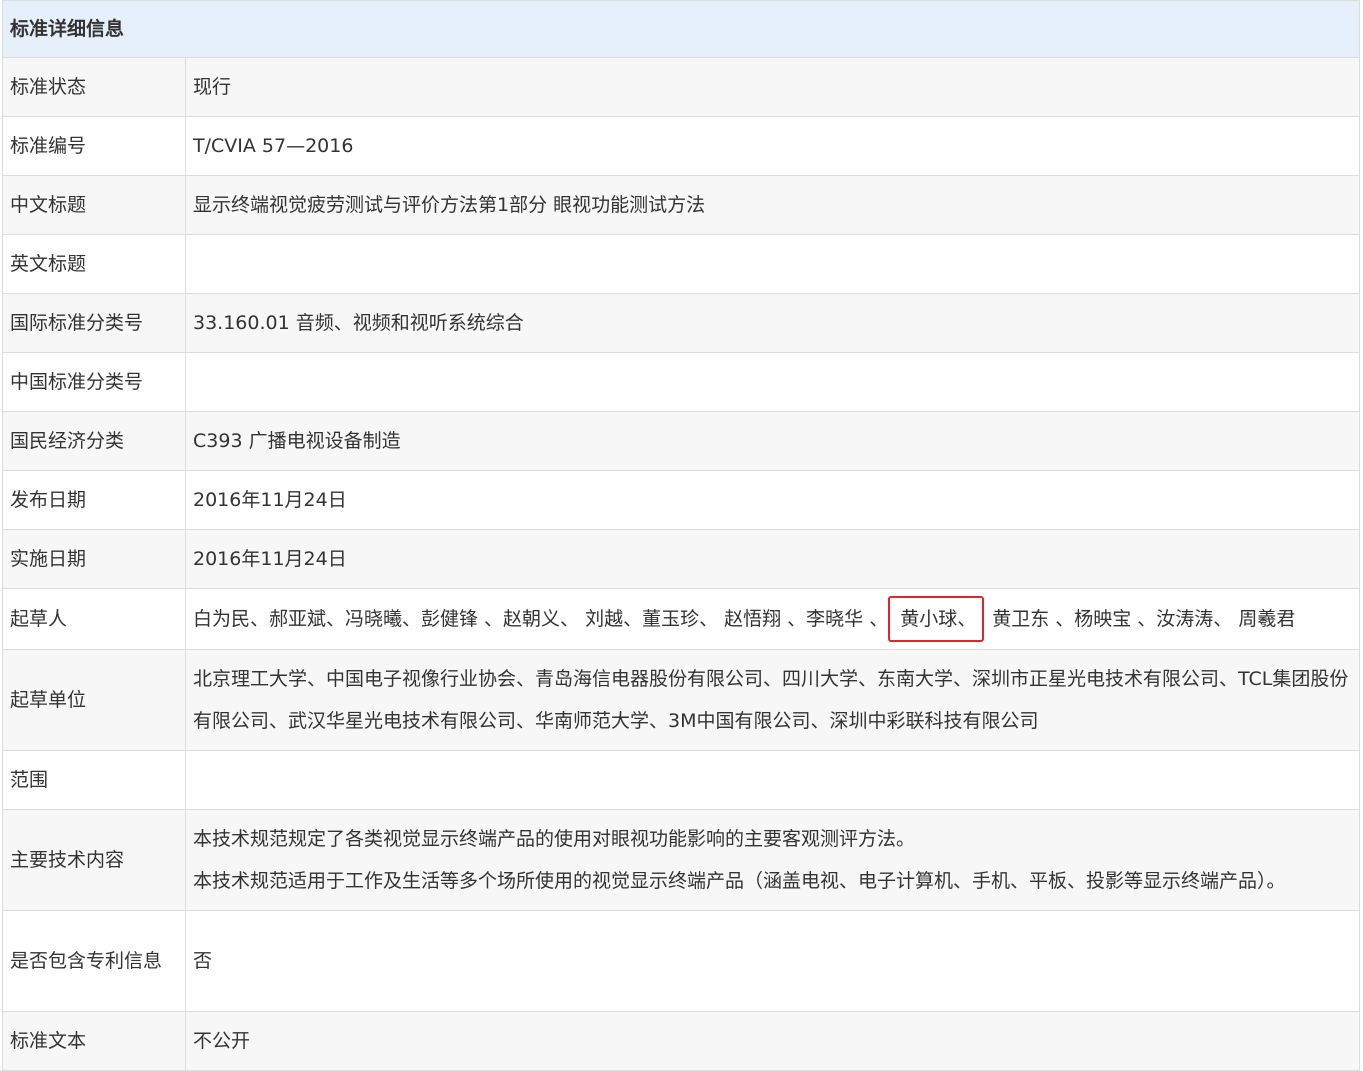 Image resolution: width=1363 pixels, height=1071 pixels. Describe the element at coordinates (94, 441) in the screenshot. I see `industry-label: 国民经济分类` at that location.